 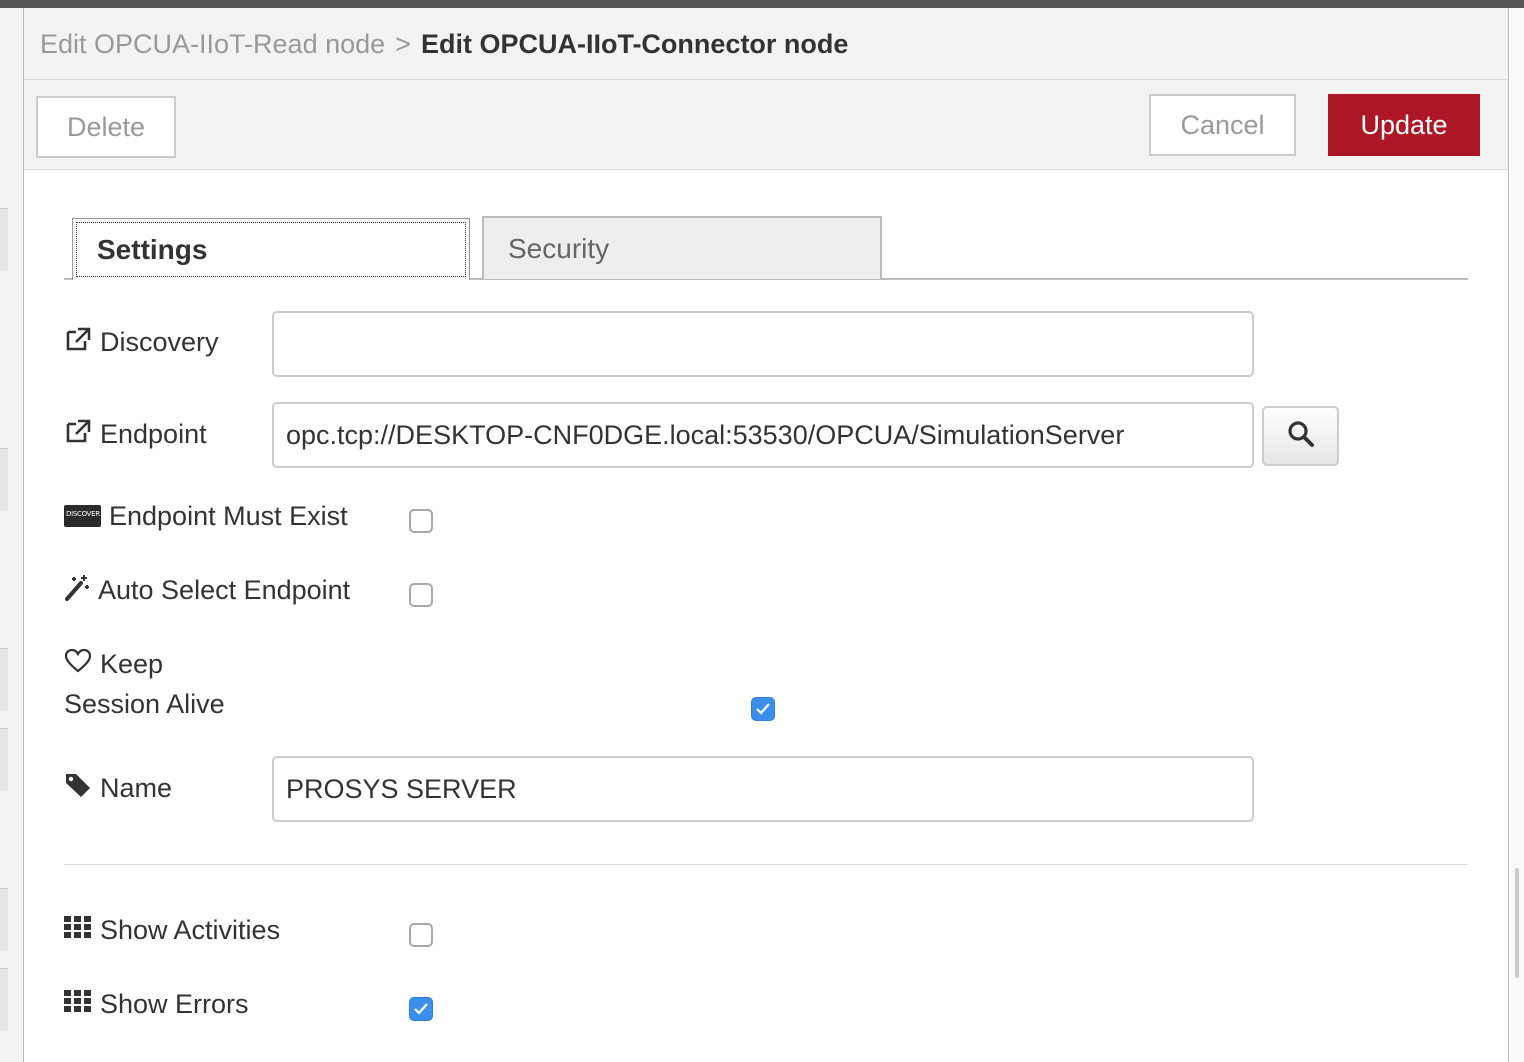 What do you see at coordinates (421, 595) in the screenshot?
I see `auto-select-endpoint-checkbox` at bounding box center [421, 595].